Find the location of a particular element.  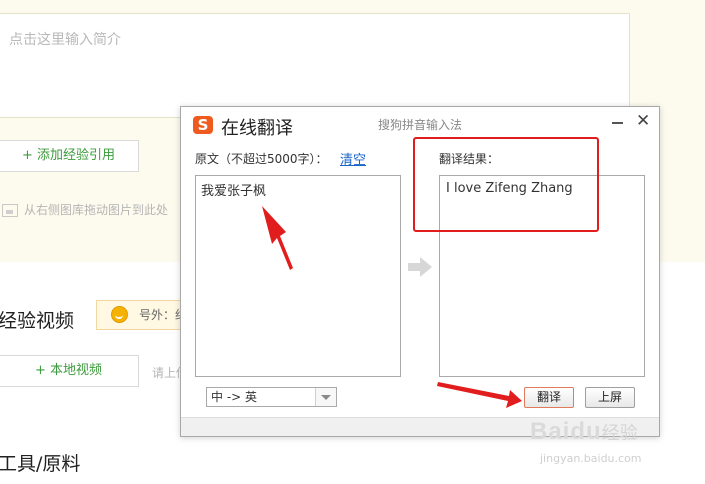

watermark-cn: 经验 is located at coordinates (619, 433).